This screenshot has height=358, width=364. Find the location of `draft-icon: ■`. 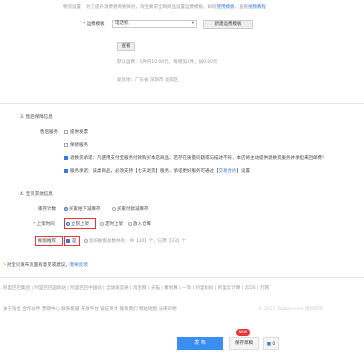

draft-icon: ■ is located at coordinates (268, 344).